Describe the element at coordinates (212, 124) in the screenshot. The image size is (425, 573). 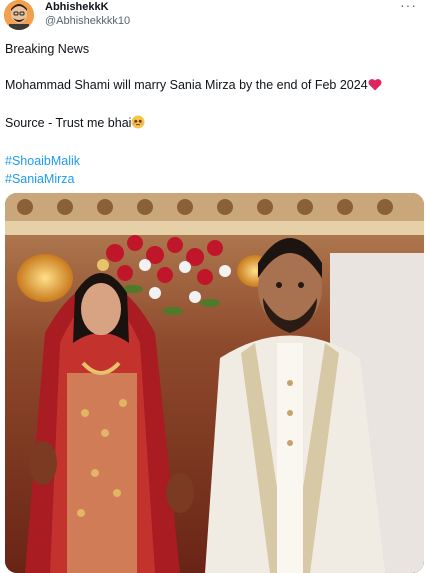
I see `tweet-line-source: Source - Trust me bhai` at that location.